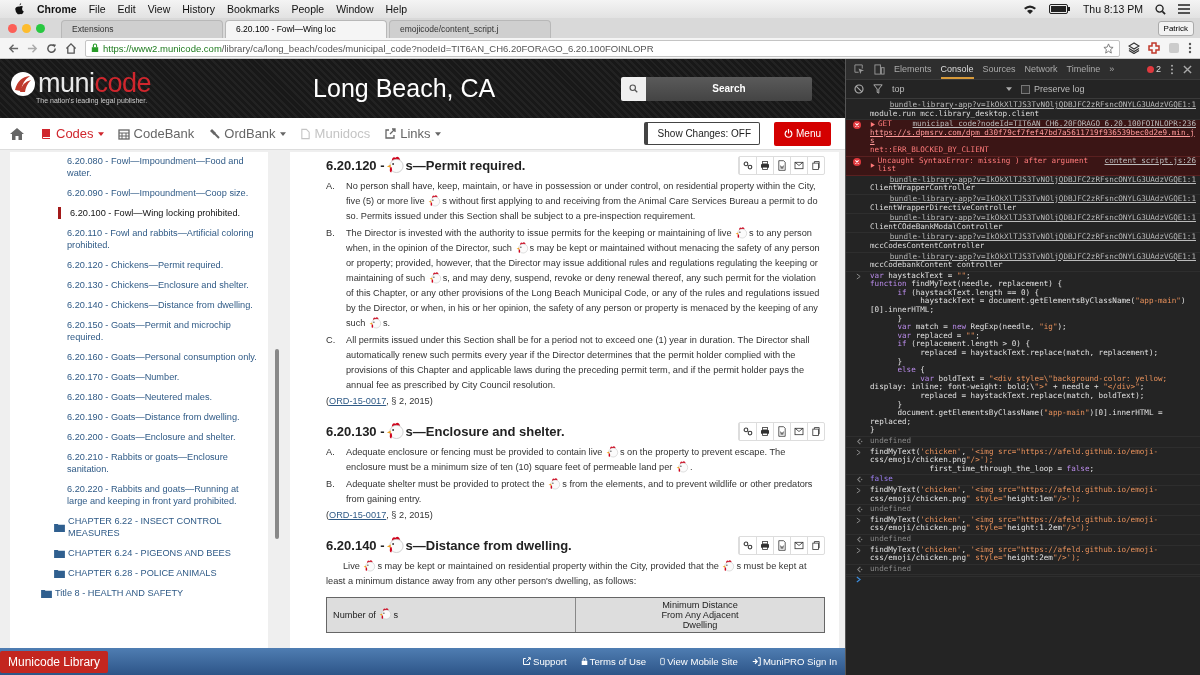 Image resolution: width=1200 pixels, height=675 pixels. I want to click on tree-item: 6.20.080 - Fowl—Impoundment—Food and water., so click(135, 167).